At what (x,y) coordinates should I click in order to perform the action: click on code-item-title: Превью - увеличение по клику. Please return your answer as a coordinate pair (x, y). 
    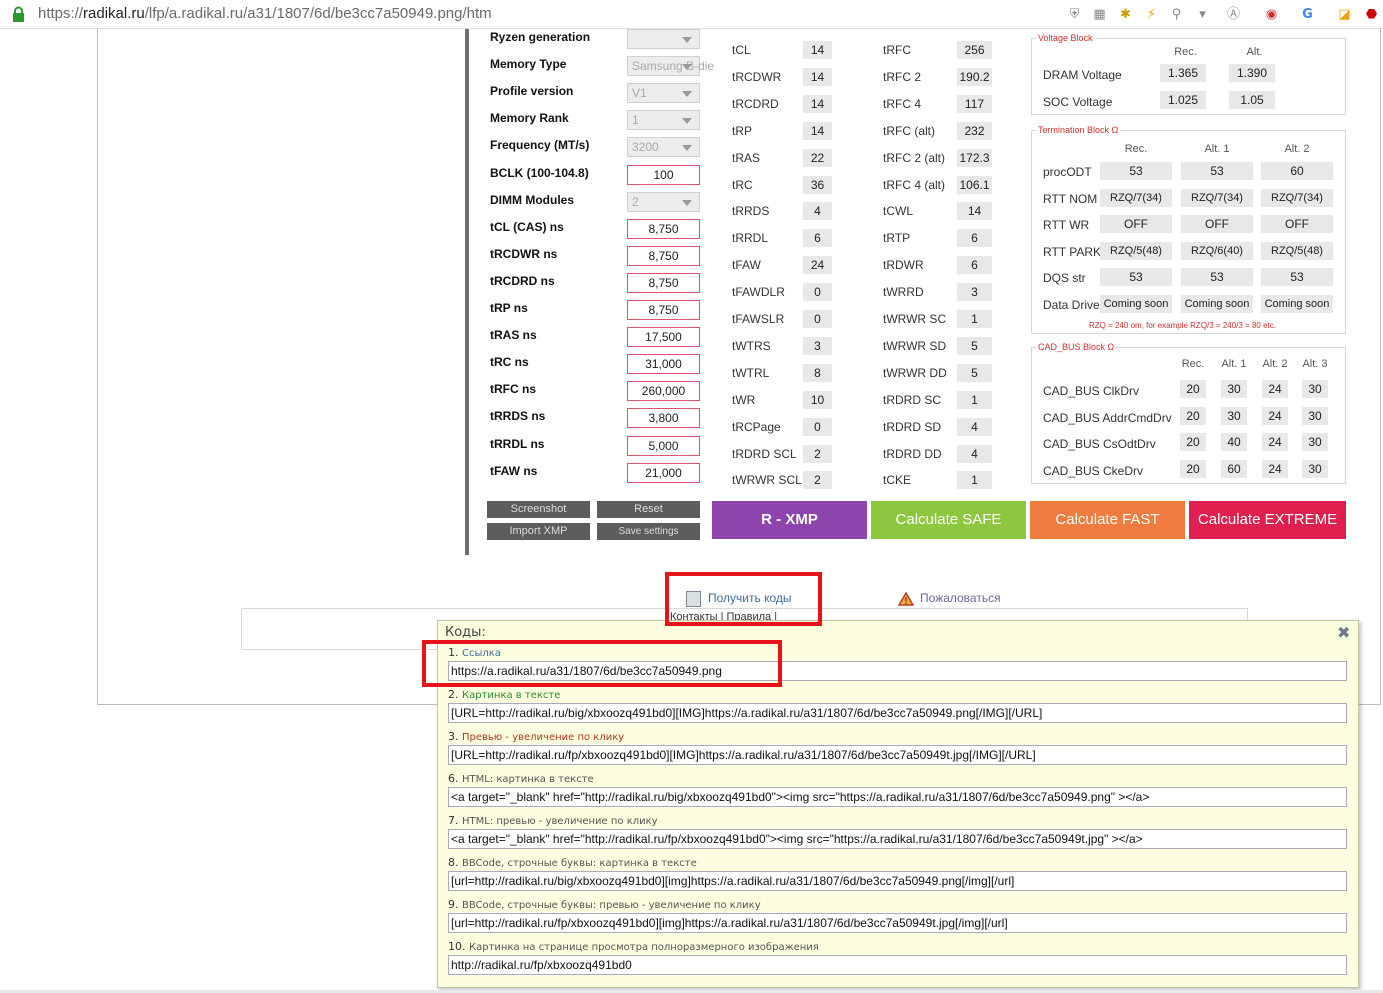
    Looking at the image, I should click on (543, 737).